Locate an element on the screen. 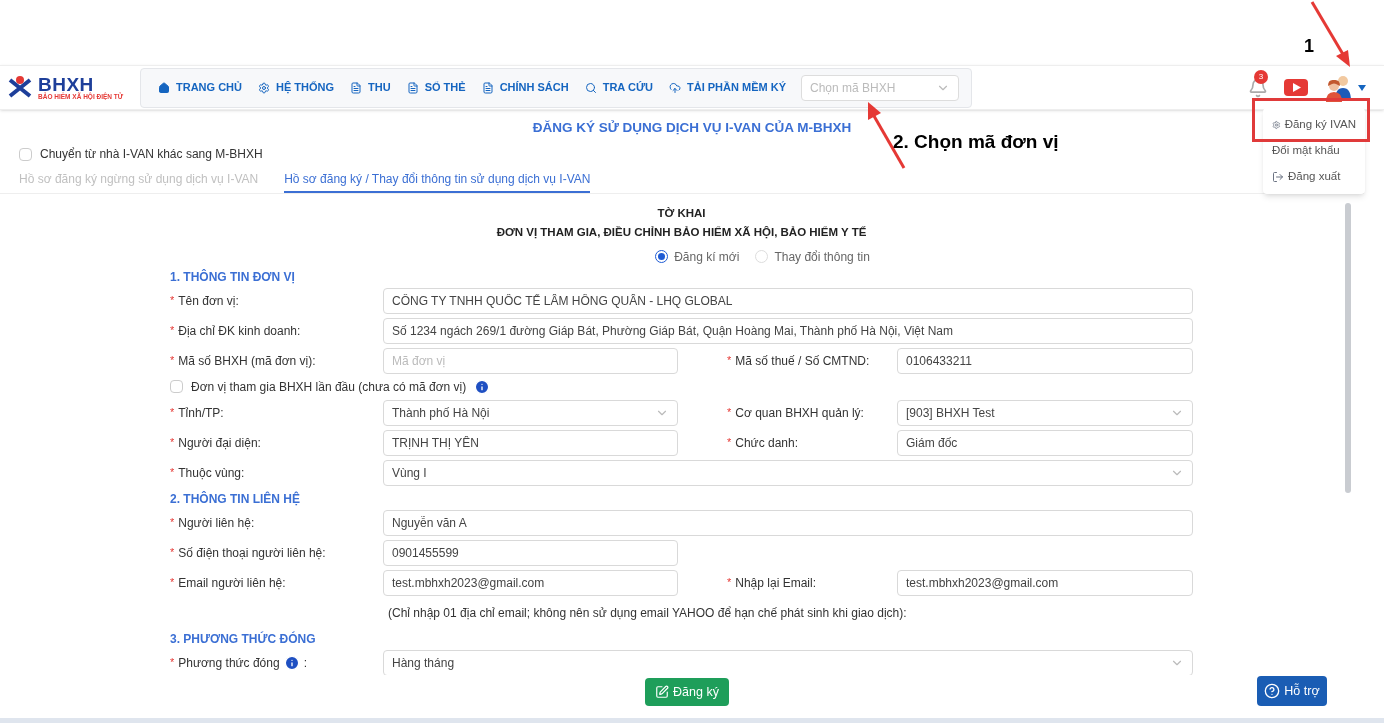 This screenshot has width=1384, height=723. annotation-label: 2. Chọn mã đơn vị is located at coordinates (976, 142).